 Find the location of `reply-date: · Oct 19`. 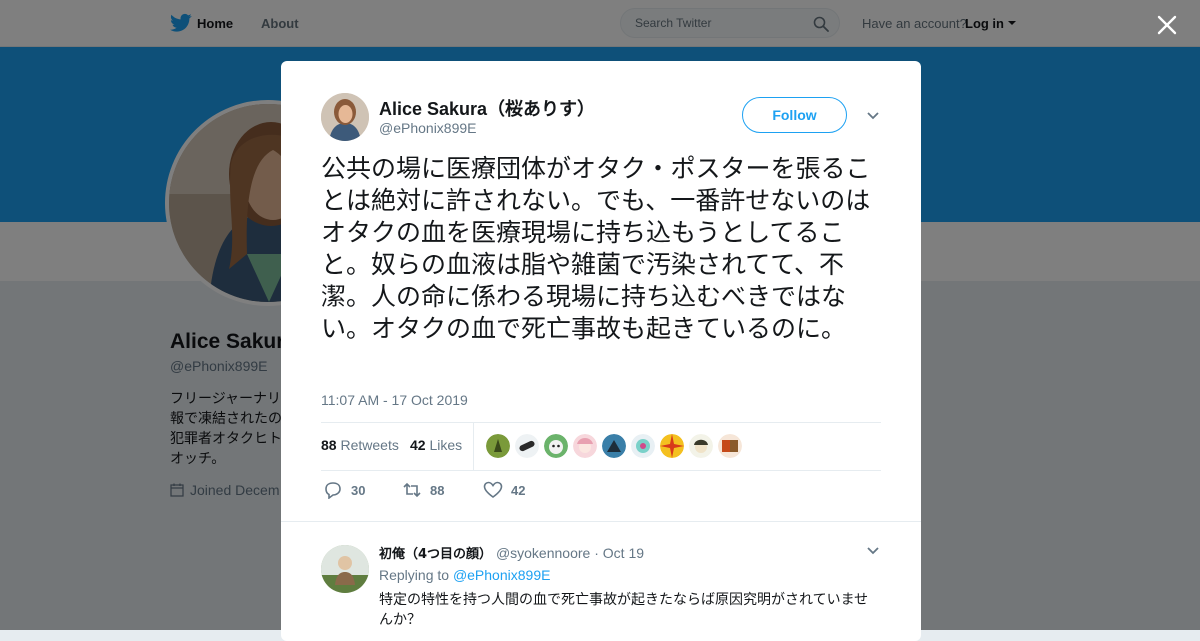

reply-date: · Oct 19 is located at coordinates (619, 553).